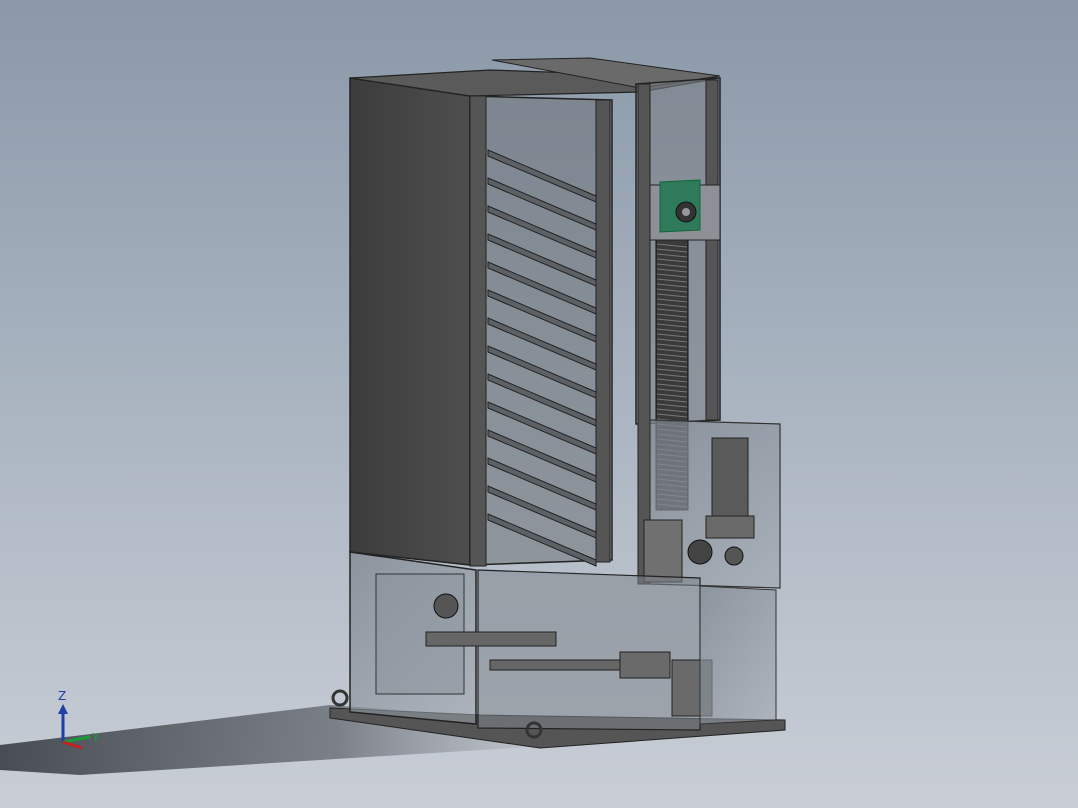 Image resolution: width=1078 pixels, height=808 pixels. Describe the element at coordinates (700, 552) in the screenshot. I see `motor-pulley` at that location.